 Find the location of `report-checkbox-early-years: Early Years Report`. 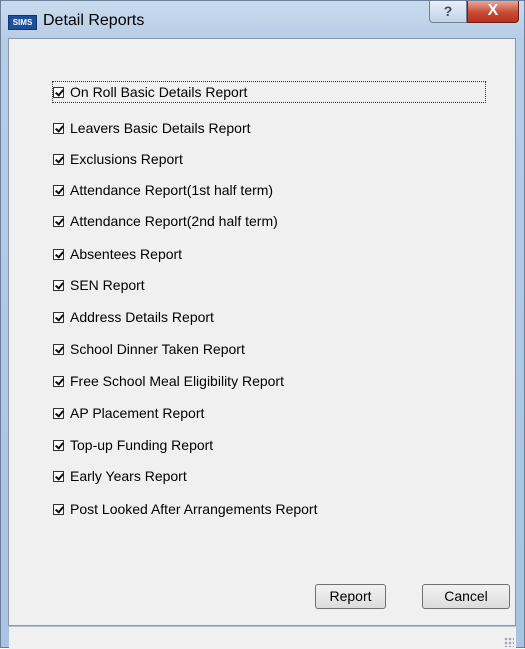

report-checkbox-early-years: Early Years Report is located at coordinates (120, 476).